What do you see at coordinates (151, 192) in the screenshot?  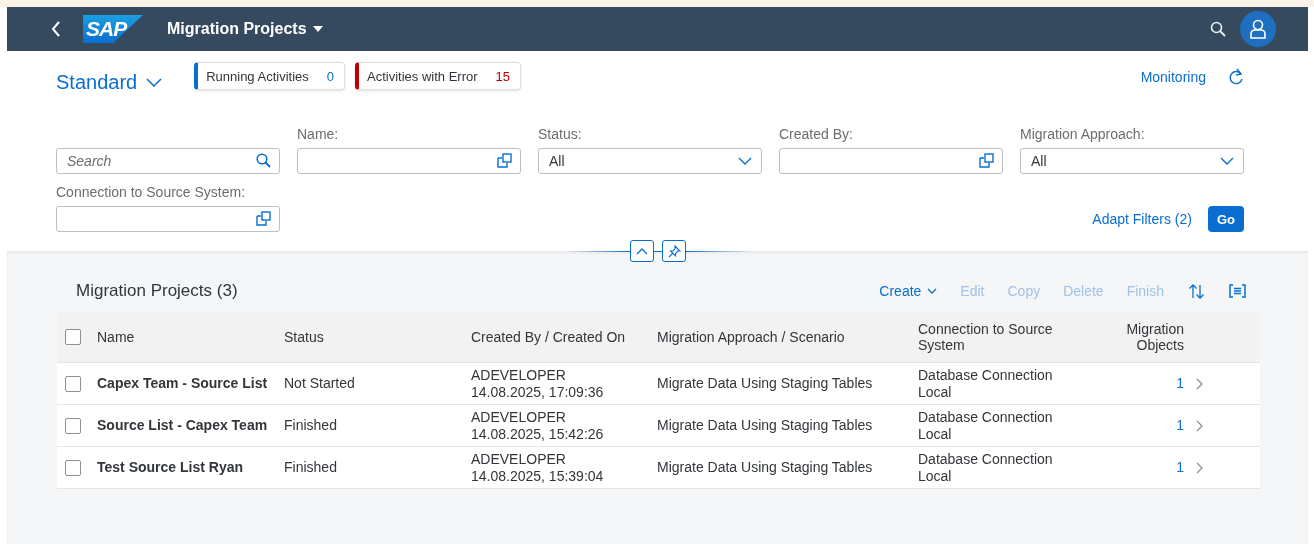 I see `filter-label: Connection to Source System:` at bounding box center [151, 192].